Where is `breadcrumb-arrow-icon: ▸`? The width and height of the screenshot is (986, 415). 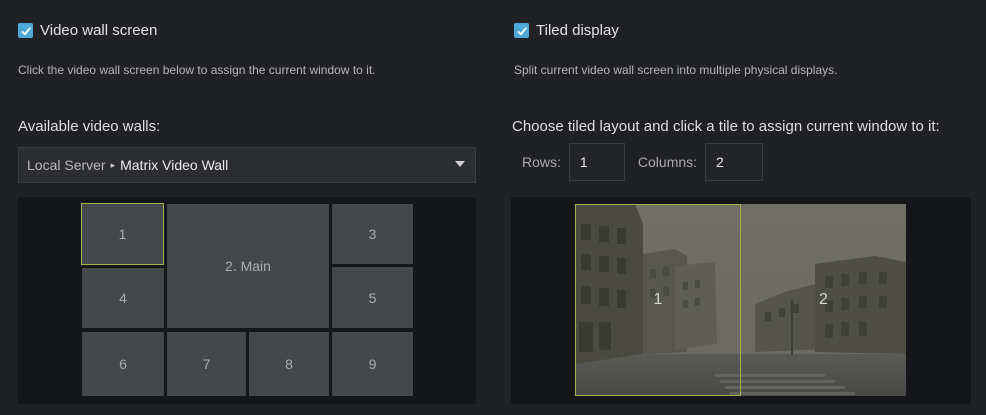 breadcrumb-arrow-icon: ▸ is located at coordinates (113, 164).